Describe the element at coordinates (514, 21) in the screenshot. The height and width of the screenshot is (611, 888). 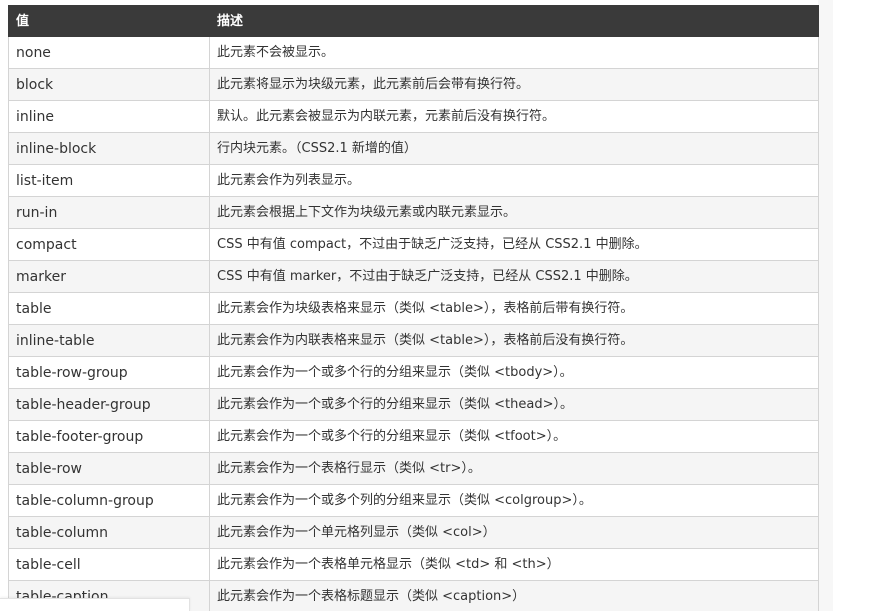
I see `header-description: 描述` at that location.